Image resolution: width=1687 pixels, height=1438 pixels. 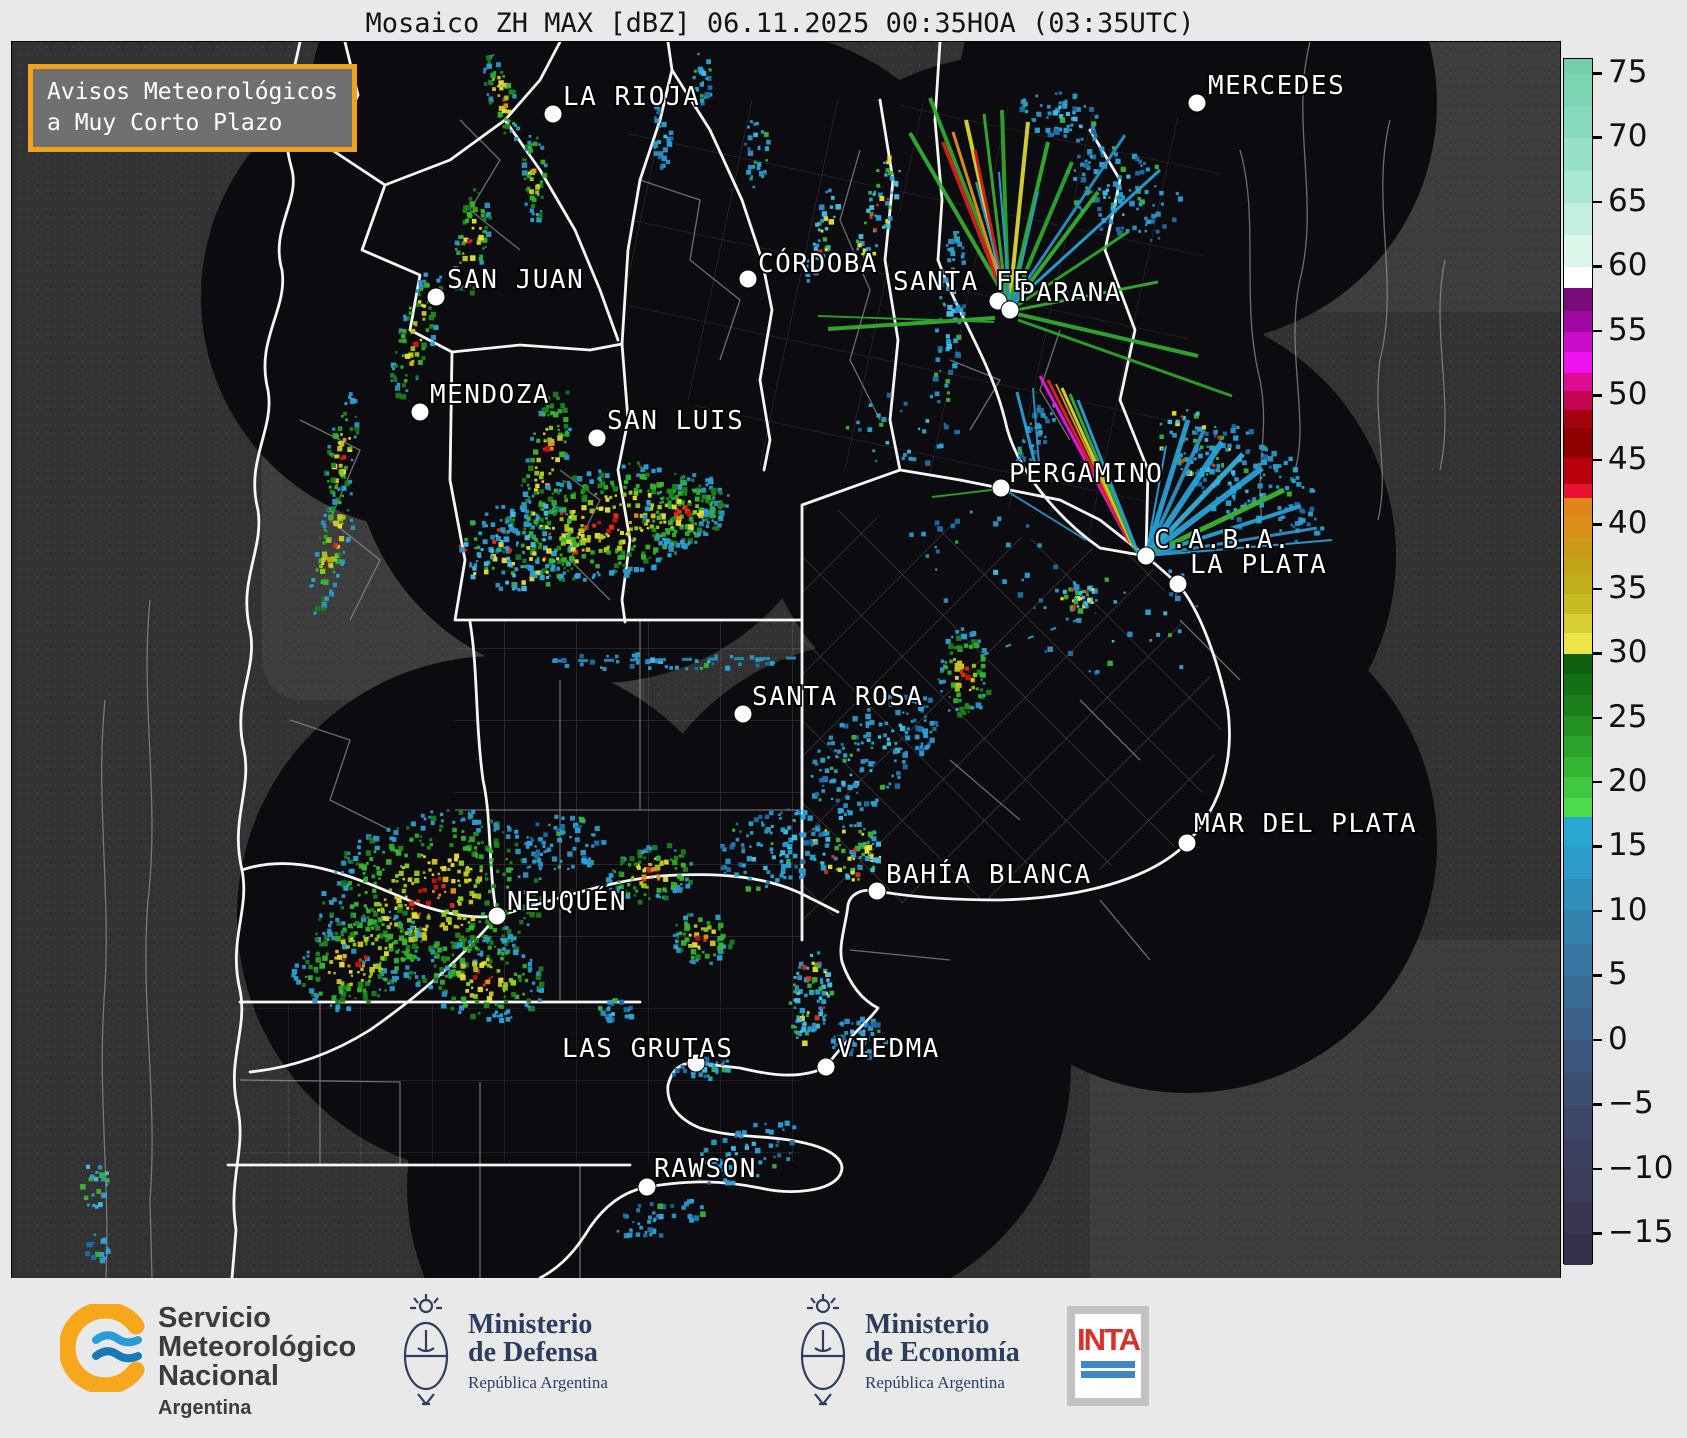 What do you see at coordinates (961, 282) in the screenshot?
I see `city-label: SANTA FE` at bounding box center [961, 282].